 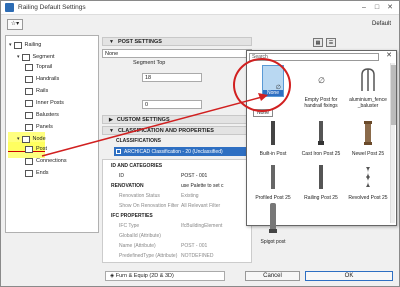 What do you see at coordinates (154, 125) in the screenshot?
I see `annotation-arrow` at bounding box center [154, 125].